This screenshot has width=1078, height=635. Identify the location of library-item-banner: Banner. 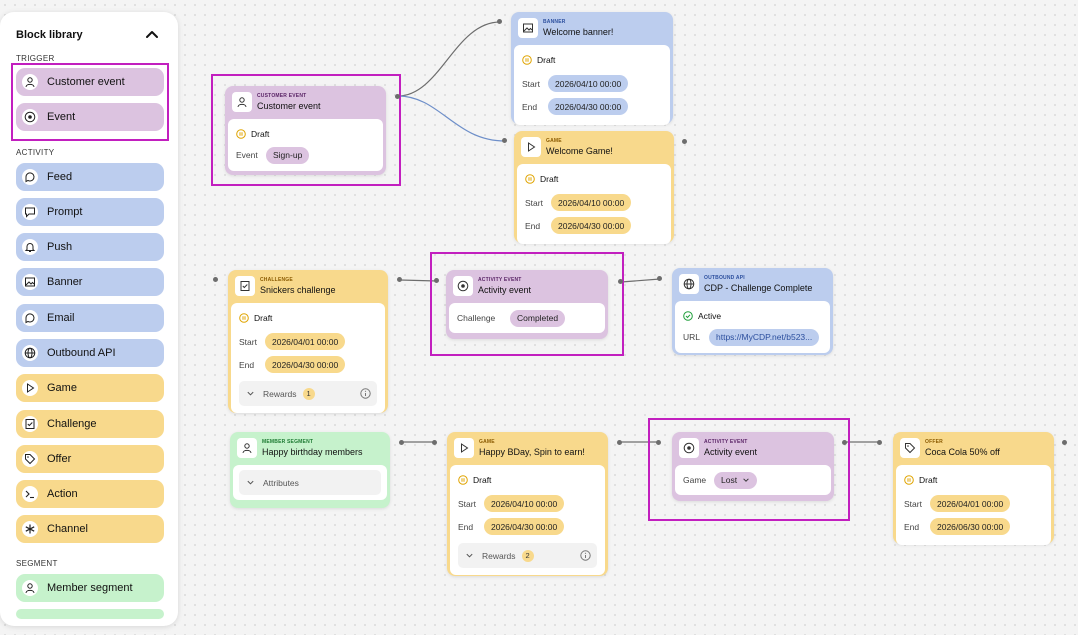
(90, 282).